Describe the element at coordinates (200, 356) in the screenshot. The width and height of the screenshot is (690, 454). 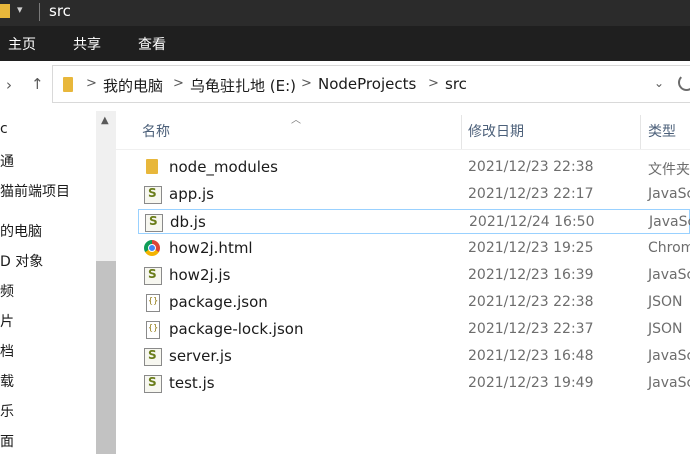
I see `file-name: server.js` at that location.